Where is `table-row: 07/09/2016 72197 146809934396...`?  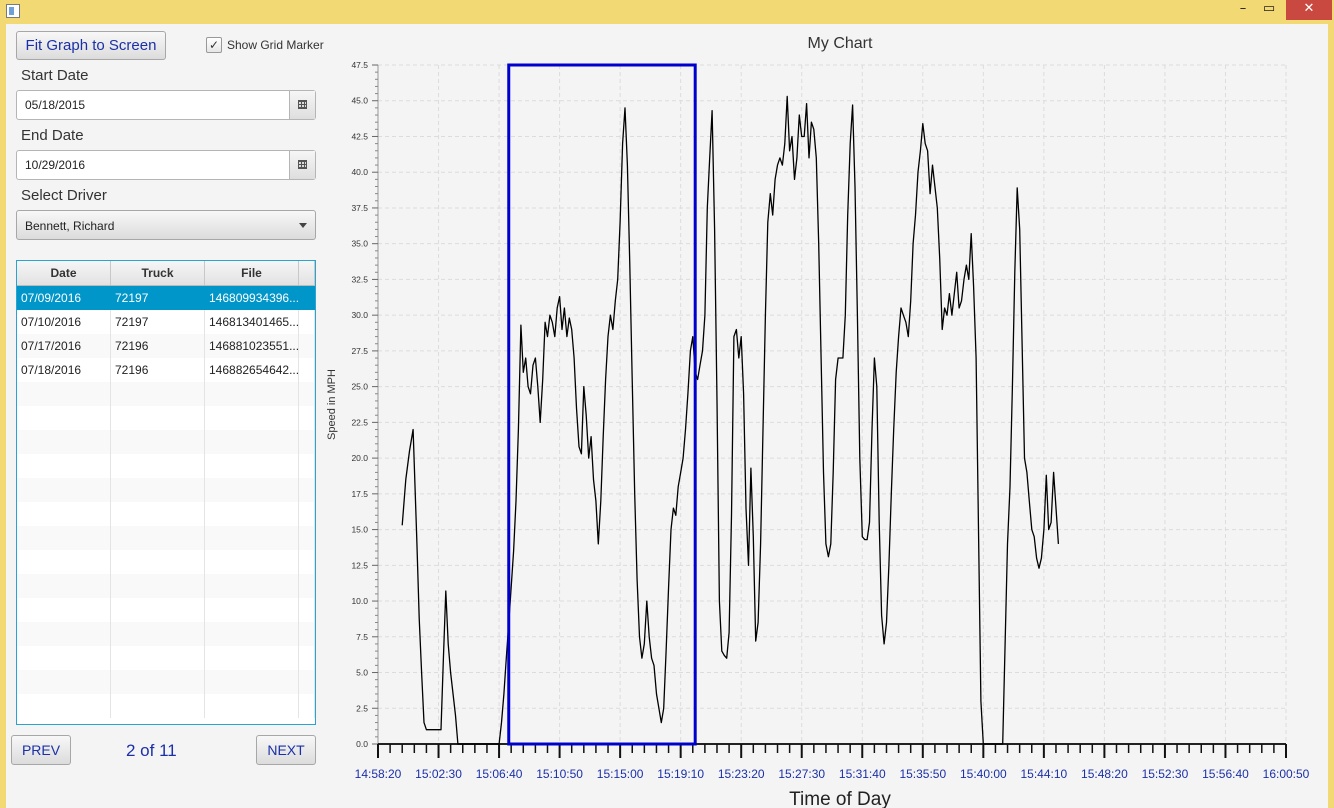
table-row: 07/09/2016 72197 146809934396... is located at coordinates (166, 298).